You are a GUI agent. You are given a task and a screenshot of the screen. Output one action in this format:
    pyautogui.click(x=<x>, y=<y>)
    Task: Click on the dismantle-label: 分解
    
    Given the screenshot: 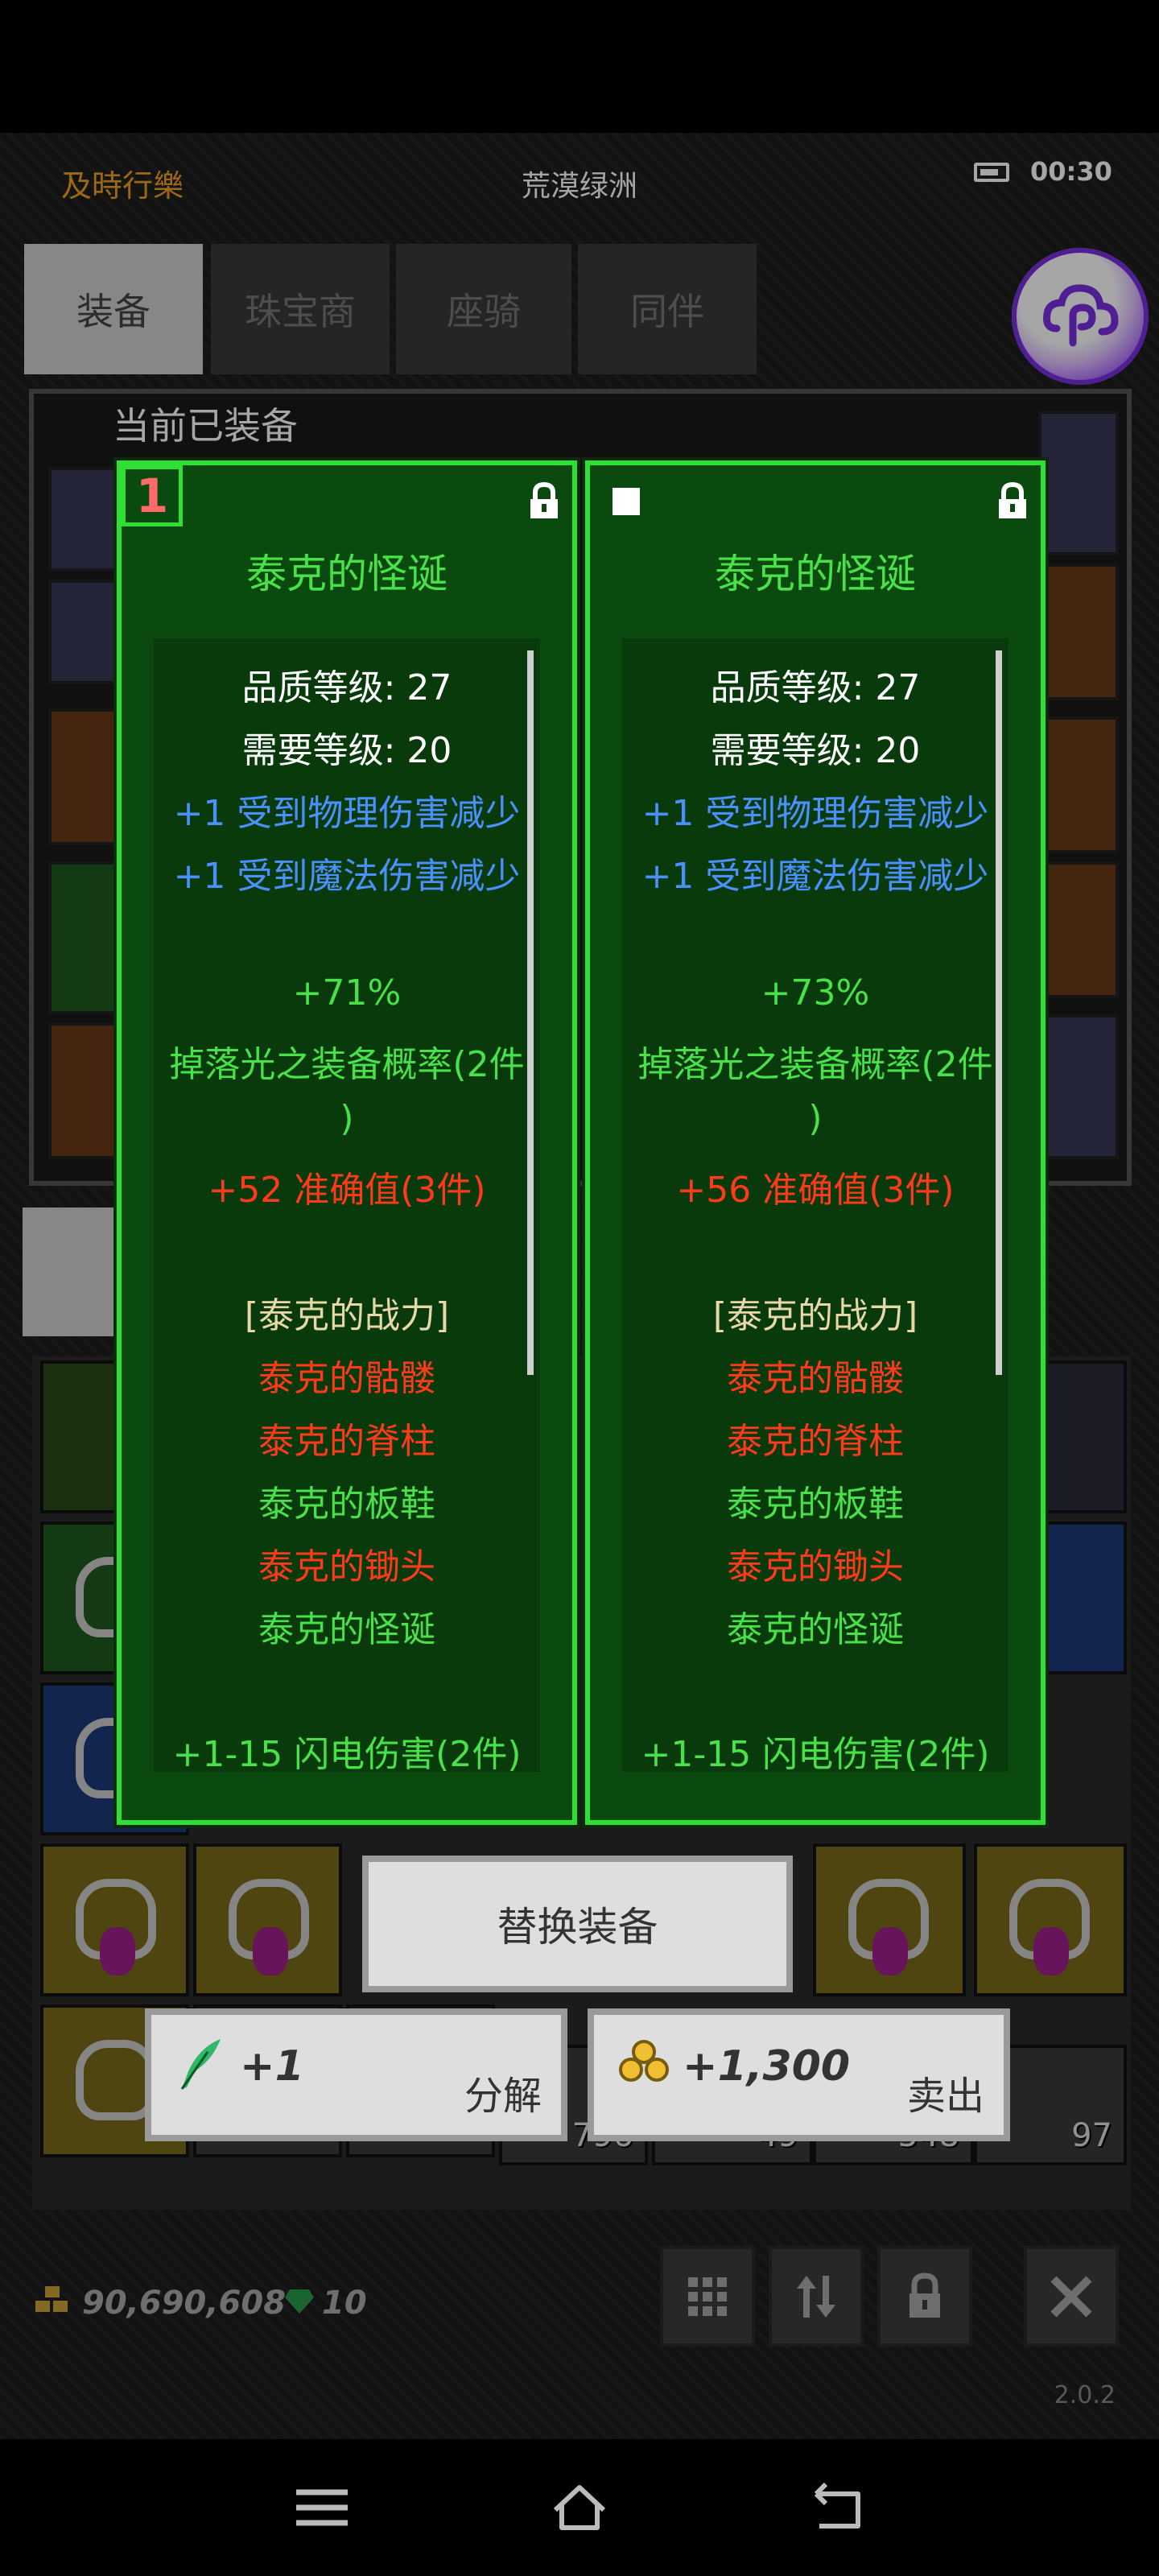 What is the action you would take?
    pyautogui.click(x=503, y=2096)
    